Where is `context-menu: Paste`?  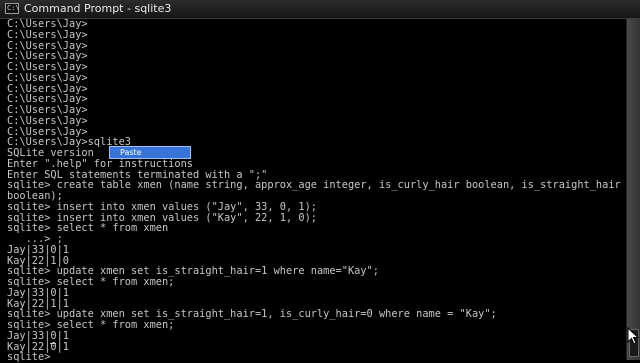
context-menu: Paste is located at coordinates (150, 152).